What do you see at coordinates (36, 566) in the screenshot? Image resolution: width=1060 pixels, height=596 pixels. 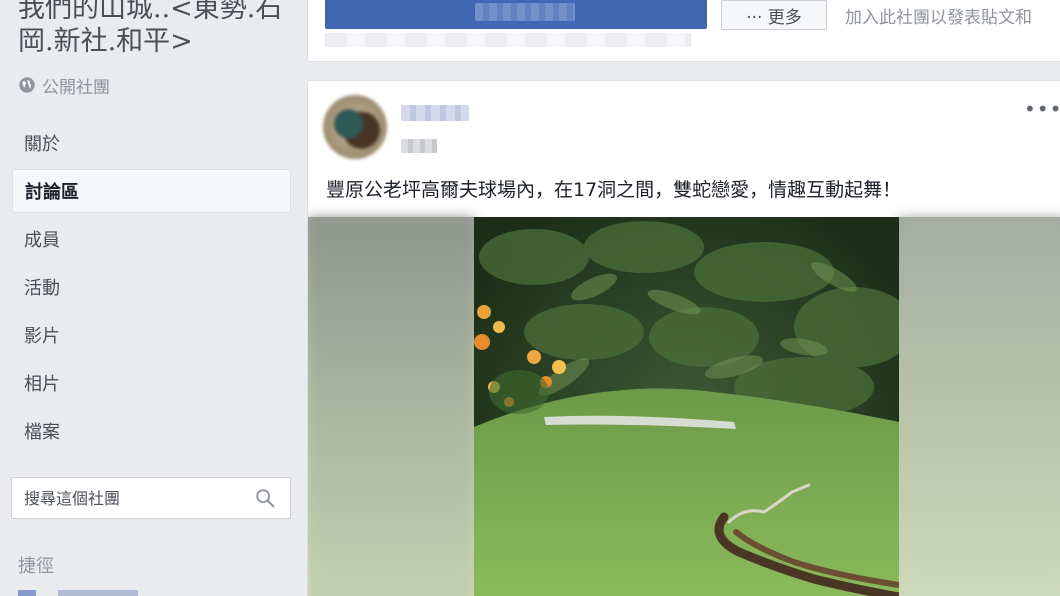 I see `shortcuts-heading: 捷徑` at bounding box center [36, 566].